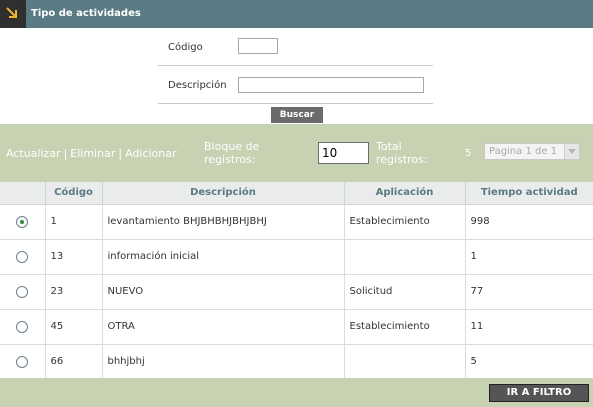 The width and height of the screenshot is (593, 407). What do you see at coordinates (389, 146) in the screenshot?
I see `total-label-line1: Total` at bounding box center [389, 146].